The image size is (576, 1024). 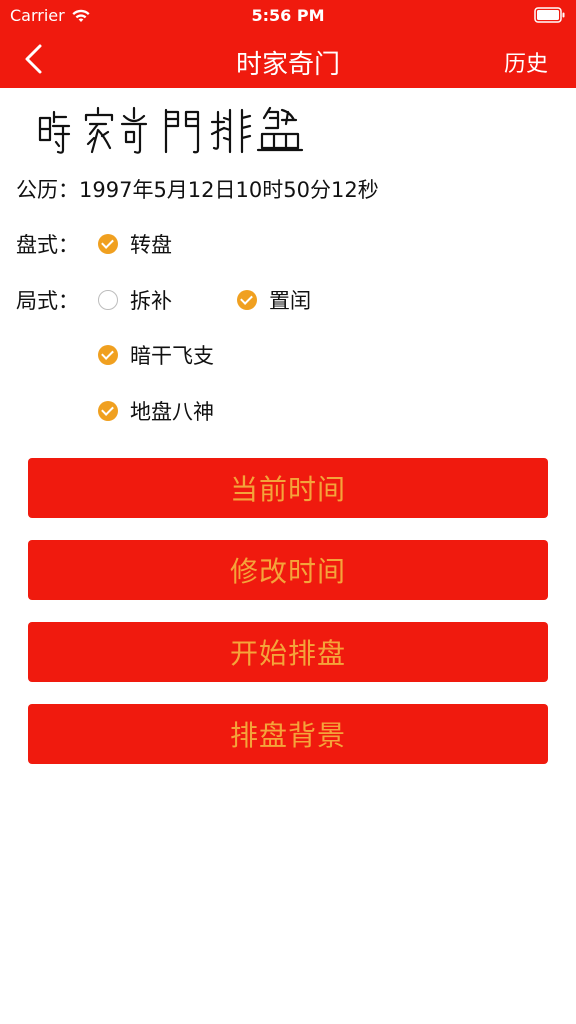 What do you see at coordinates (171, 130) in the screenshot?
I see `calligraphy-title-logo` at bounding box center [171, 130].